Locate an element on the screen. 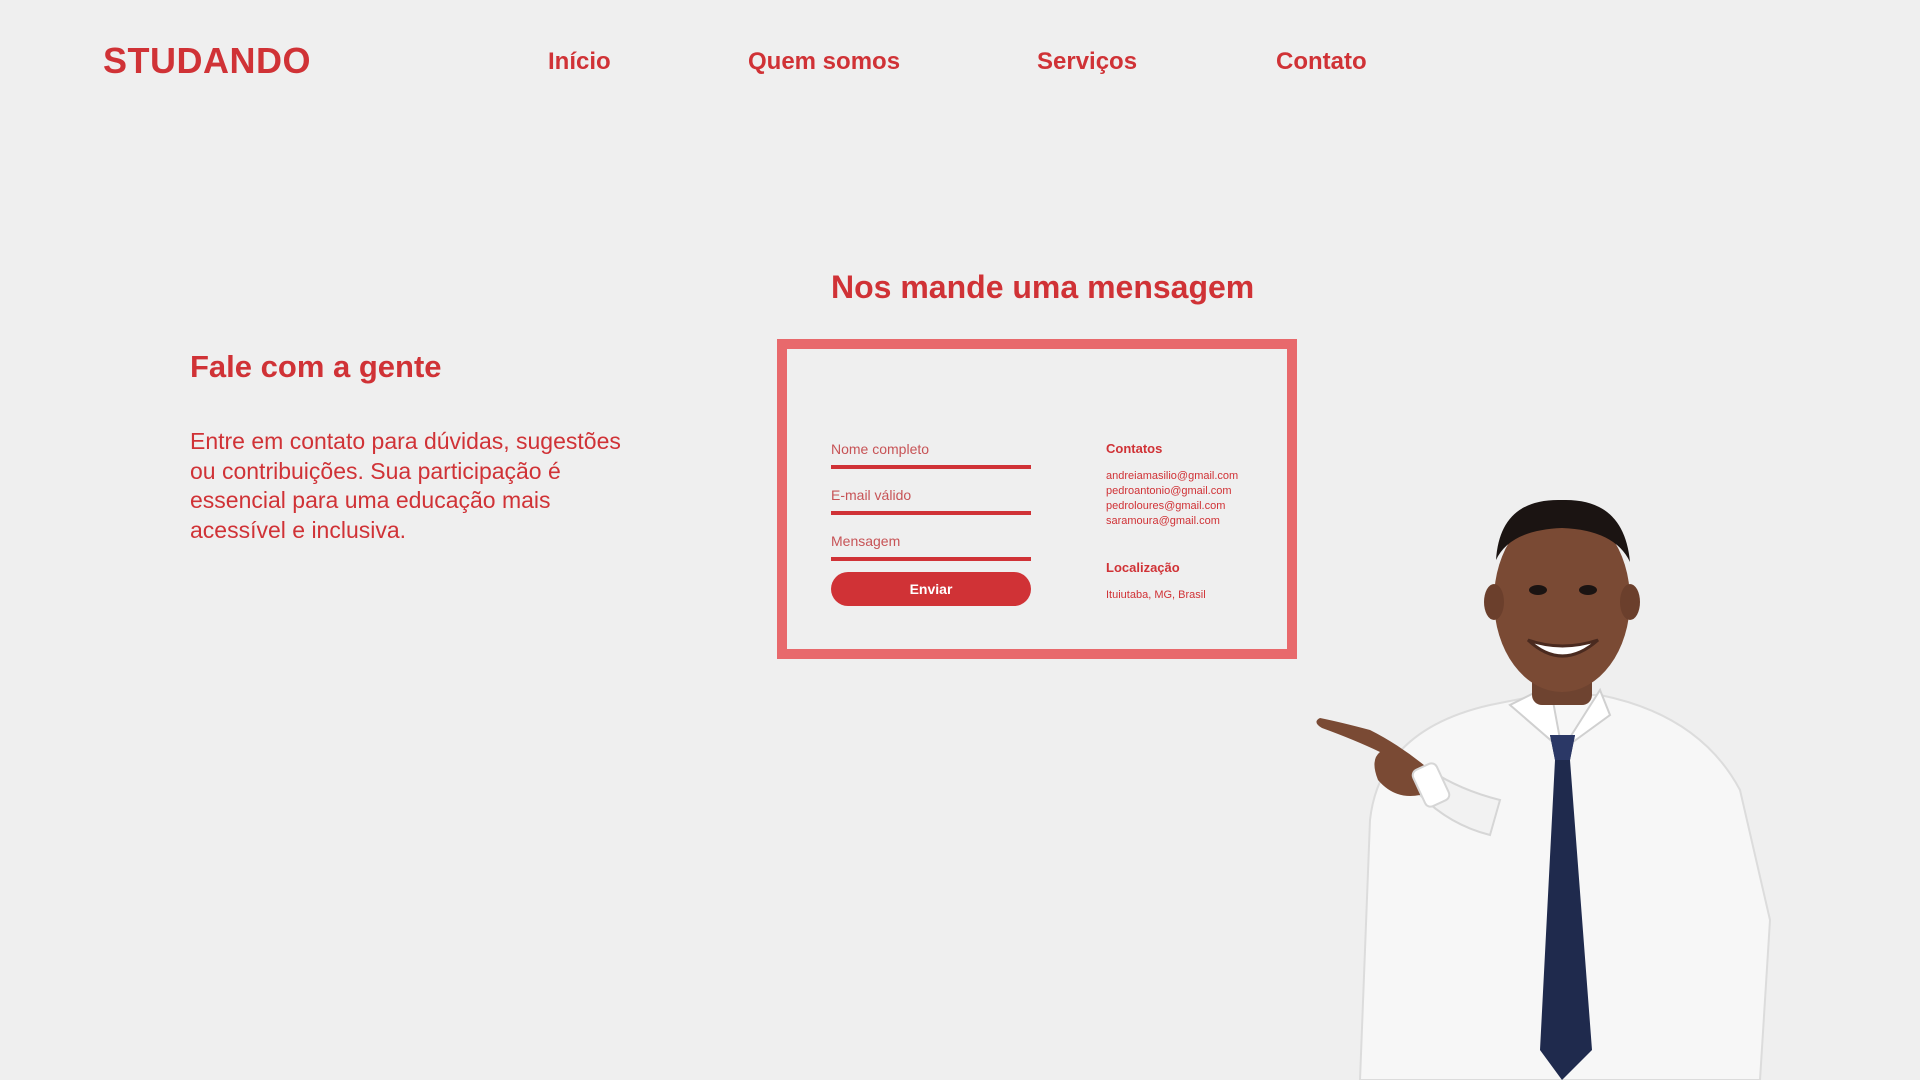  contact-email: pedroloures@gmail.com is located at coordinates (1166, 506).